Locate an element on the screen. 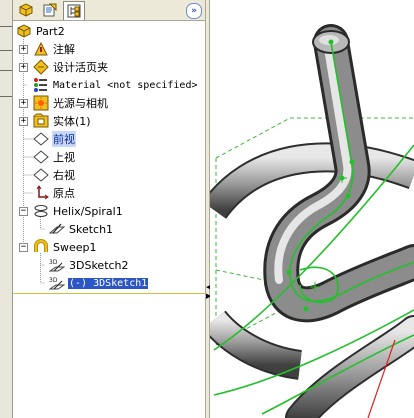 This screenshot has height=418, width=414. tree-root-label: Part2 is located at coordinates (50, 31).